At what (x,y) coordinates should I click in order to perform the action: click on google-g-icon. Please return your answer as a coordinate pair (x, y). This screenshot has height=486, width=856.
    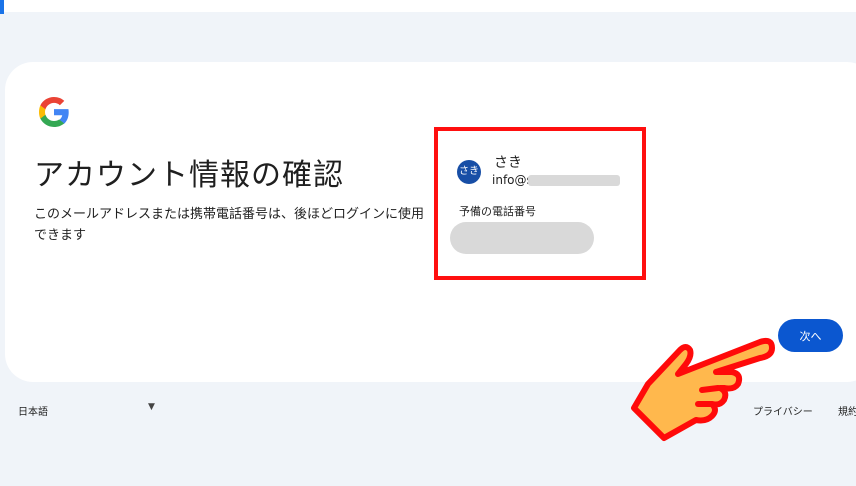
    Looking at the image, I should click on (54, 112).